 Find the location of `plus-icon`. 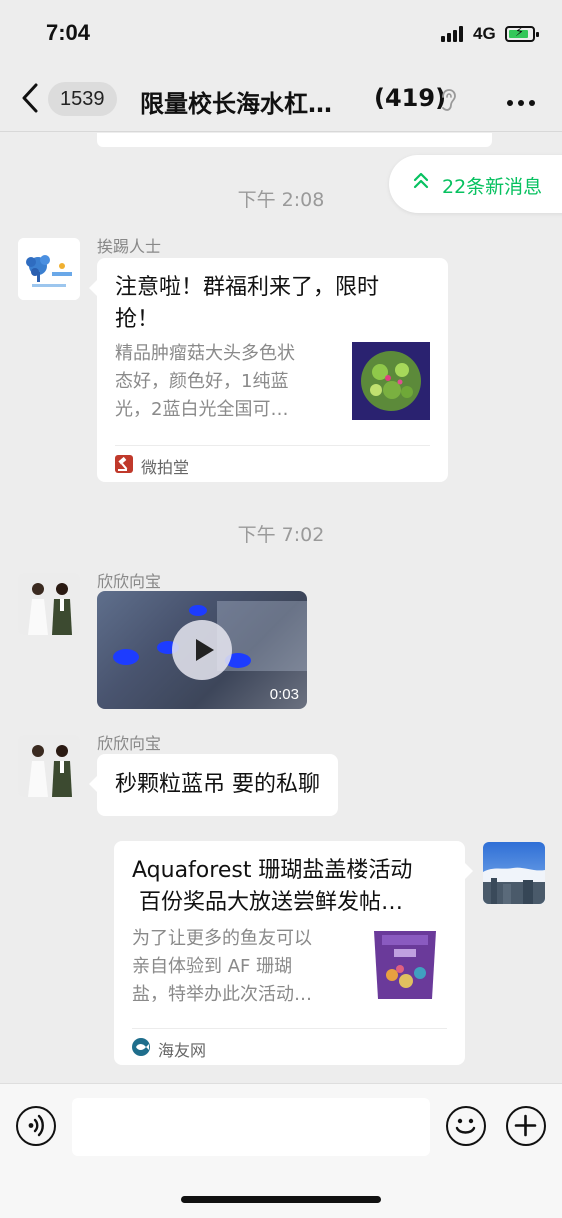

plus-icon is located at coordinates (526, 1126).